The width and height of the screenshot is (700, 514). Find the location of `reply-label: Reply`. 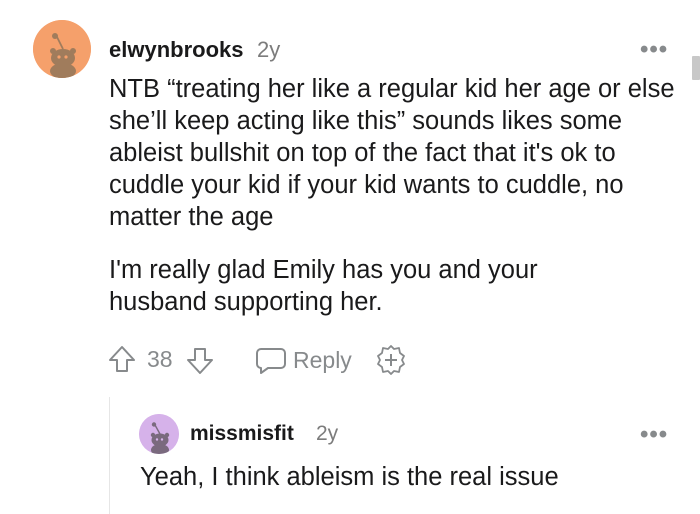

reply-label: Reply is located at coordinates (322, 359).